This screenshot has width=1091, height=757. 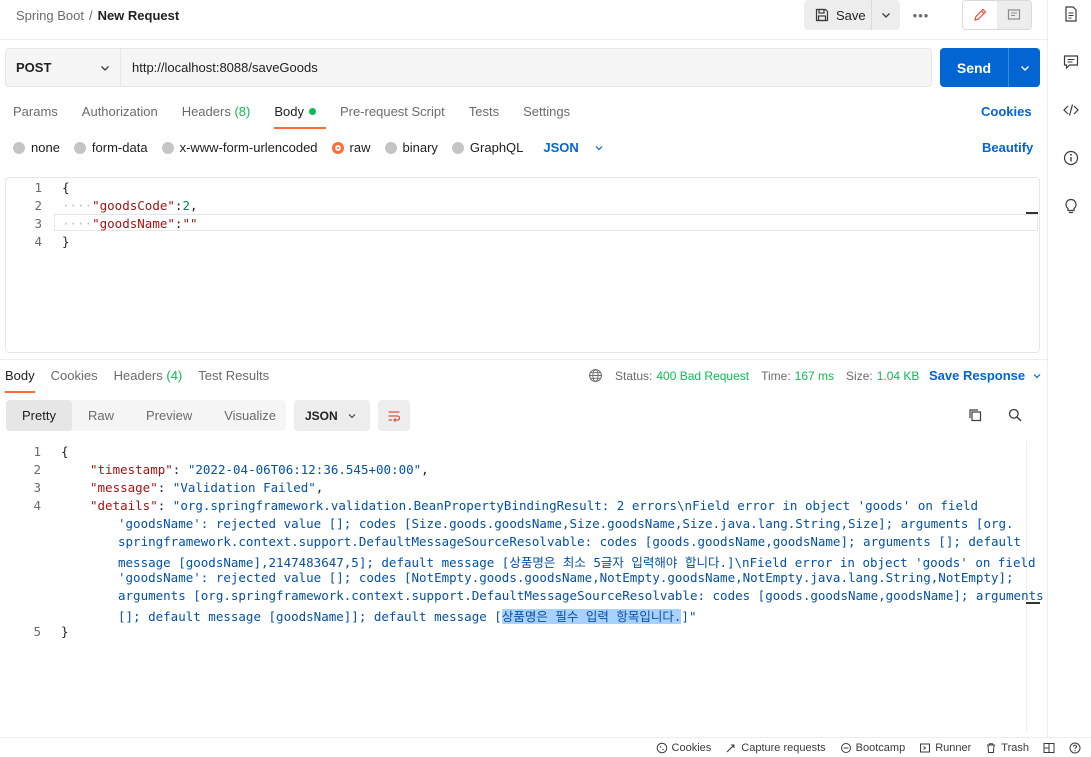 What do you see at coordinates (546, 222) in the screenshot?
I see `current-line-highlight` at bounding box center [546, 222].